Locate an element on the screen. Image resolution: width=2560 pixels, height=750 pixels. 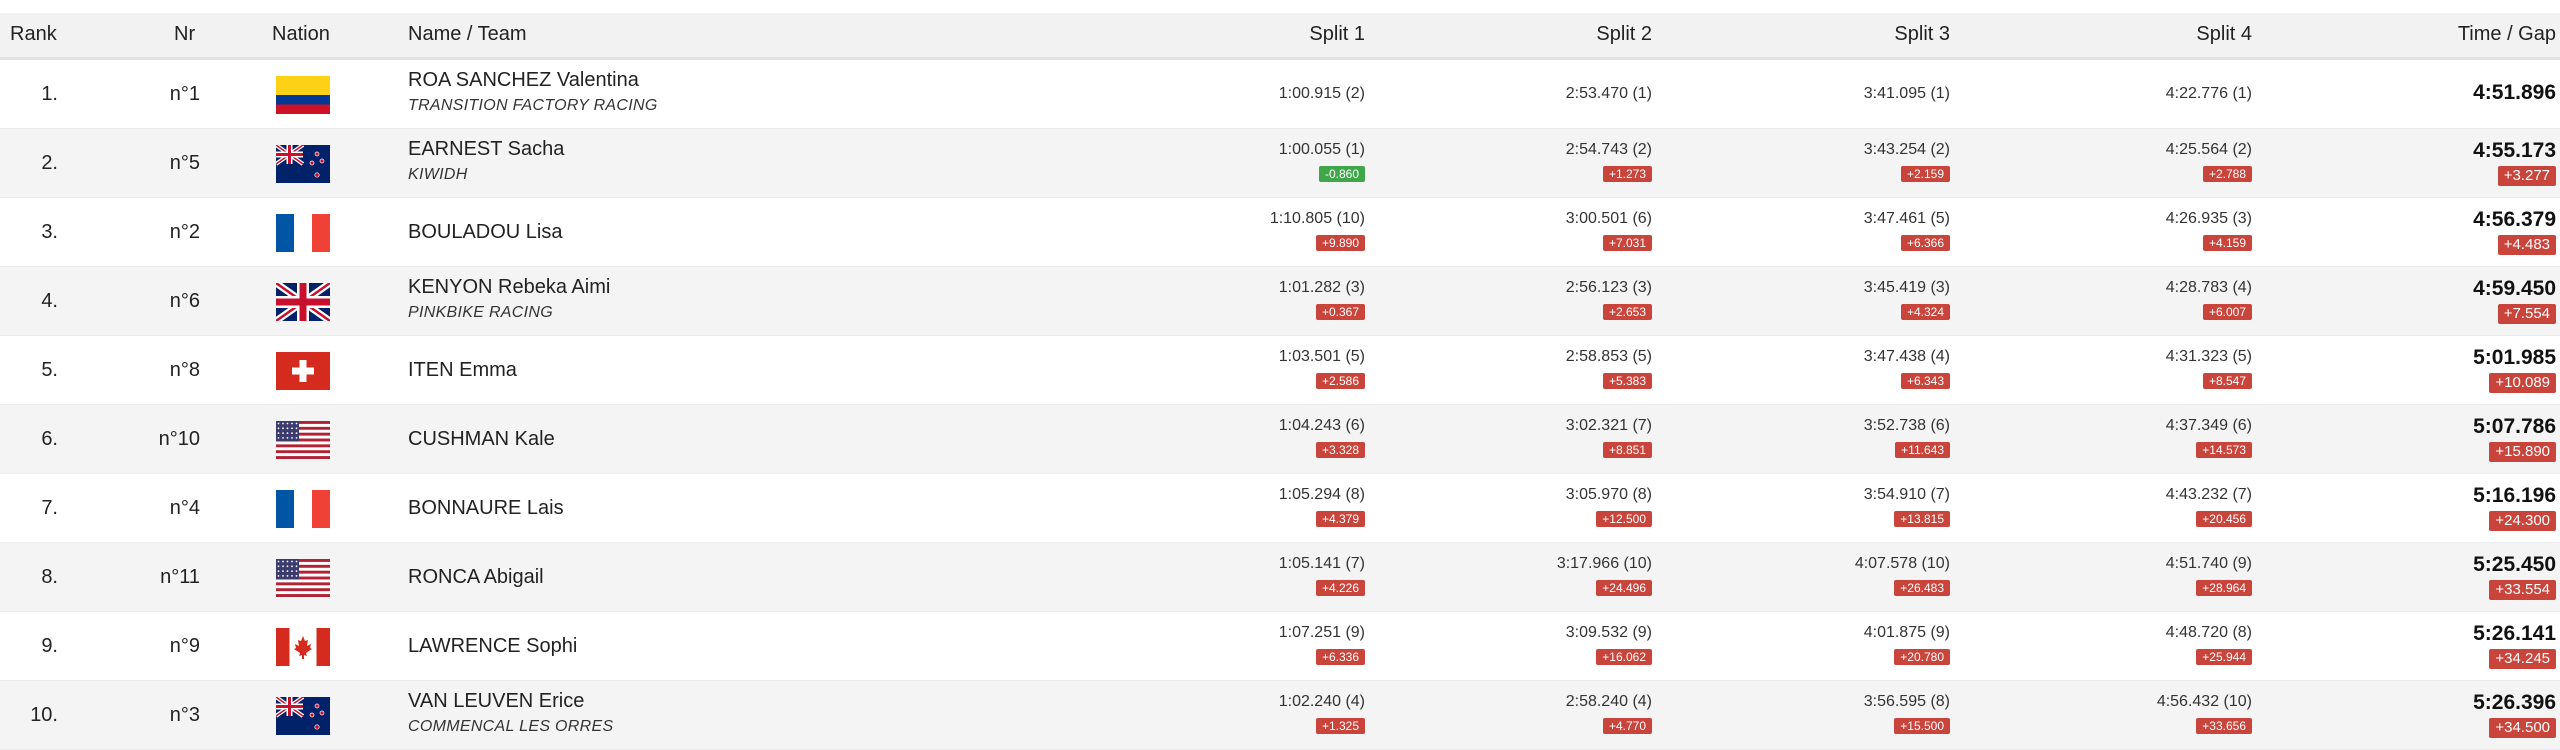
split-gap-badge: +28.964 is located at coordinates (2224, 588).